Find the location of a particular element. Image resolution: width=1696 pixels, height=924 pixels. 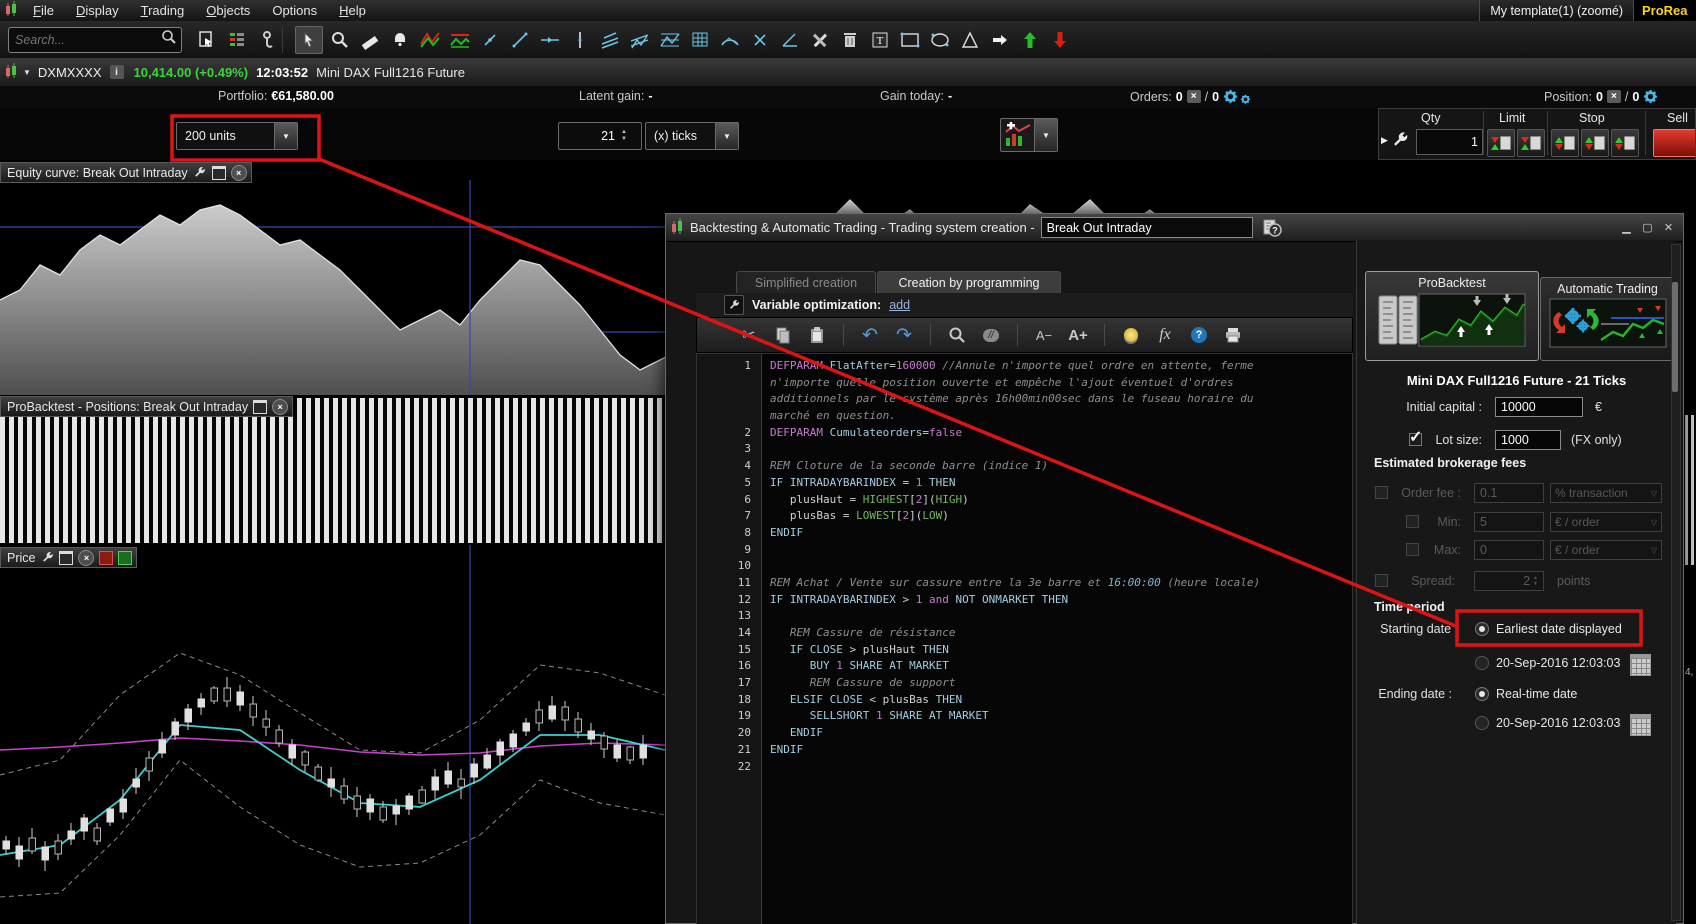

earliest-date-option: Earliest date displayed is located at coordinates (1559, 629).